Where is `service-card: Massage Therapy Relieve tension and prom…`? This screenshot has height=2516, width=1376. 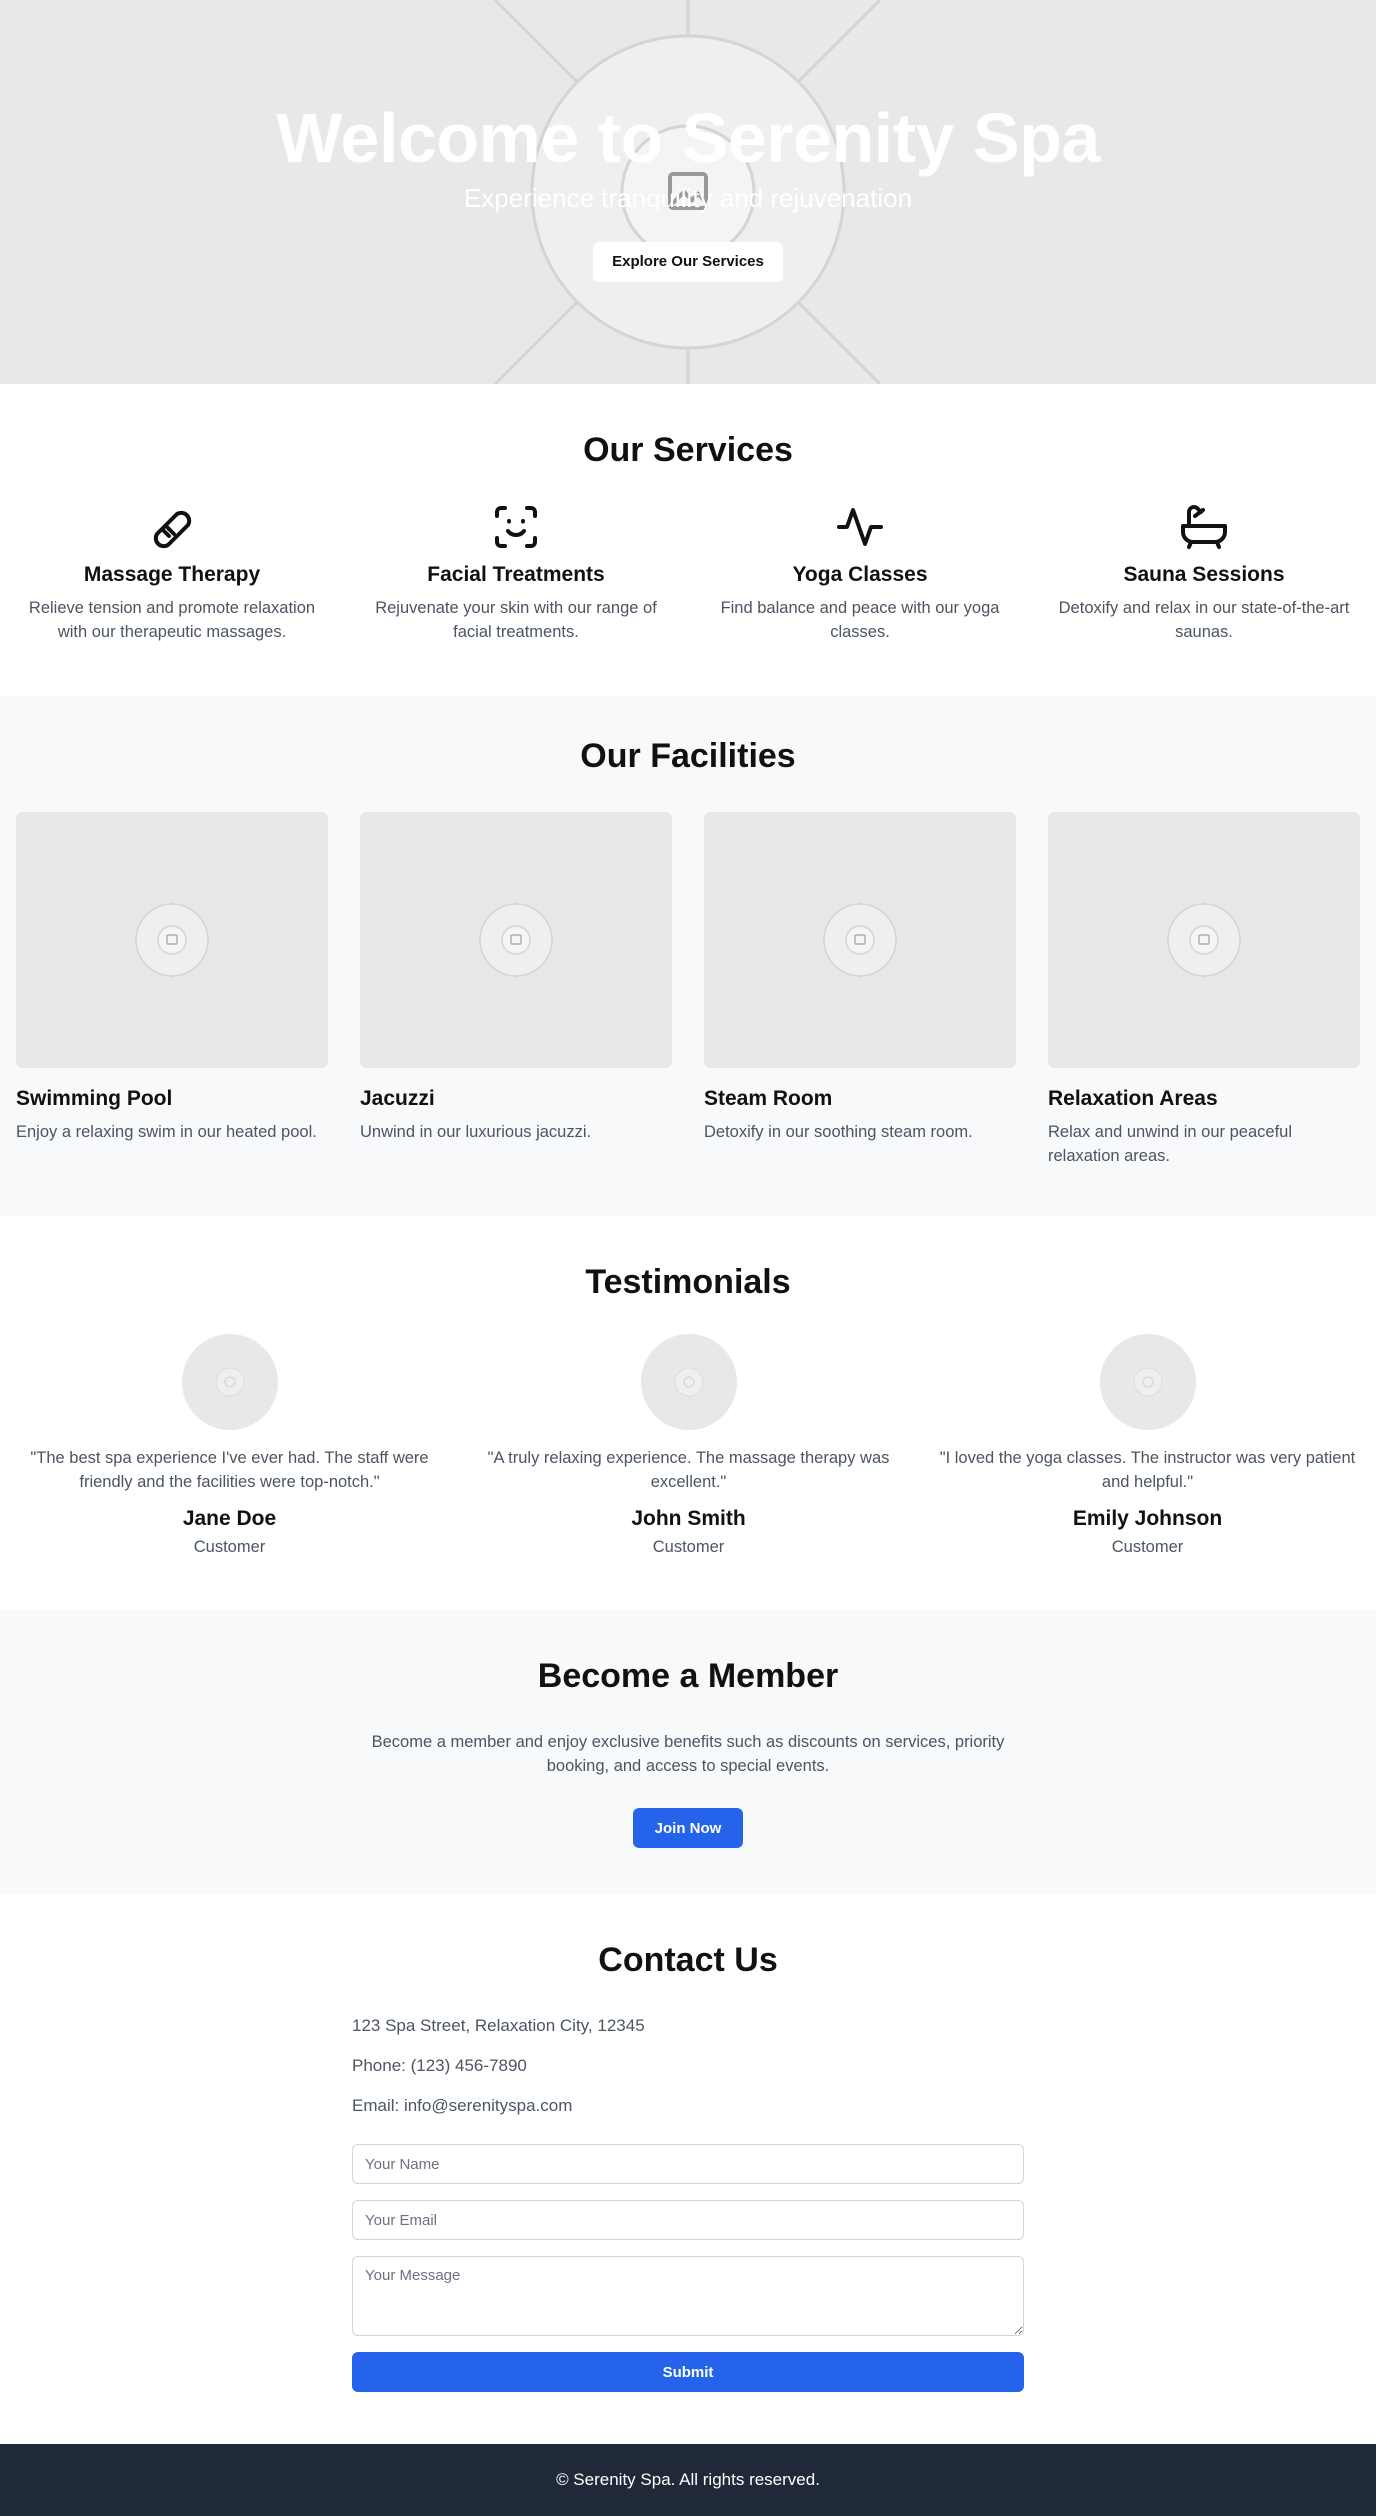
service-card: Massage Therapy Relieve tension and prom… is located at coordinates (172, 573).